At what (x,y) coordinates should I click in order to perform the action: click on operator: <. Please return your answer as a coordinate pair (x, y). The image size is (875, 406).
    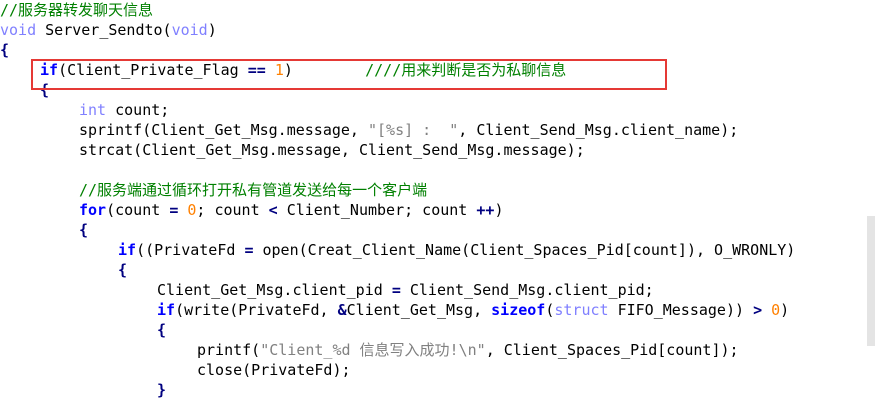
    Looking at the image, I should click on (273, 210).